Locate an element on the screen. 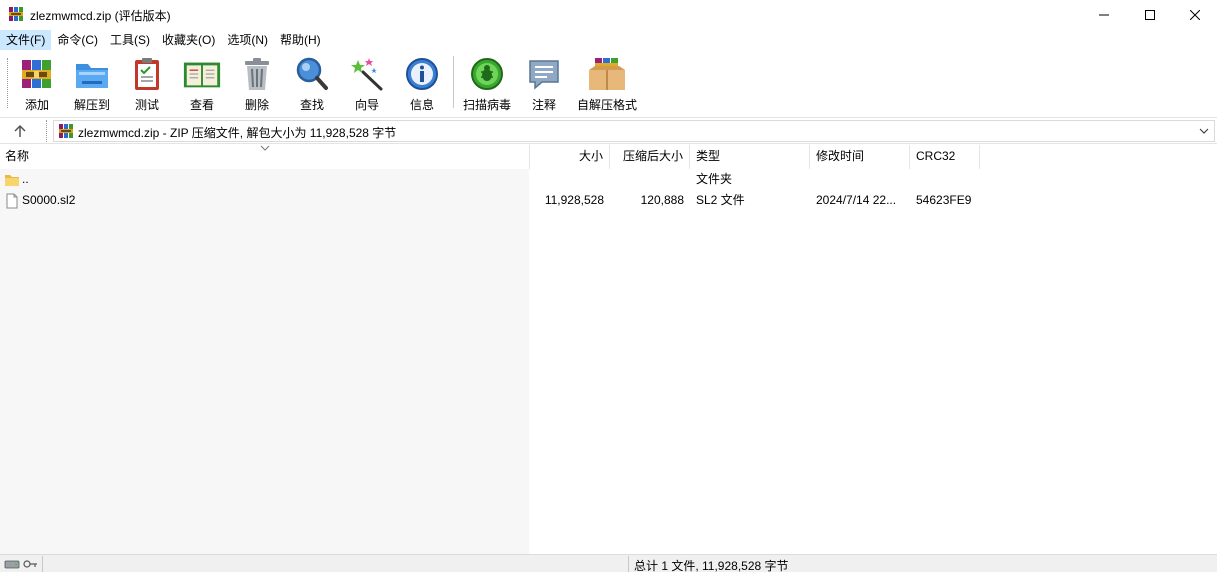 The image size is (1217, 572). status-icons is located at coordinates (22, 564).